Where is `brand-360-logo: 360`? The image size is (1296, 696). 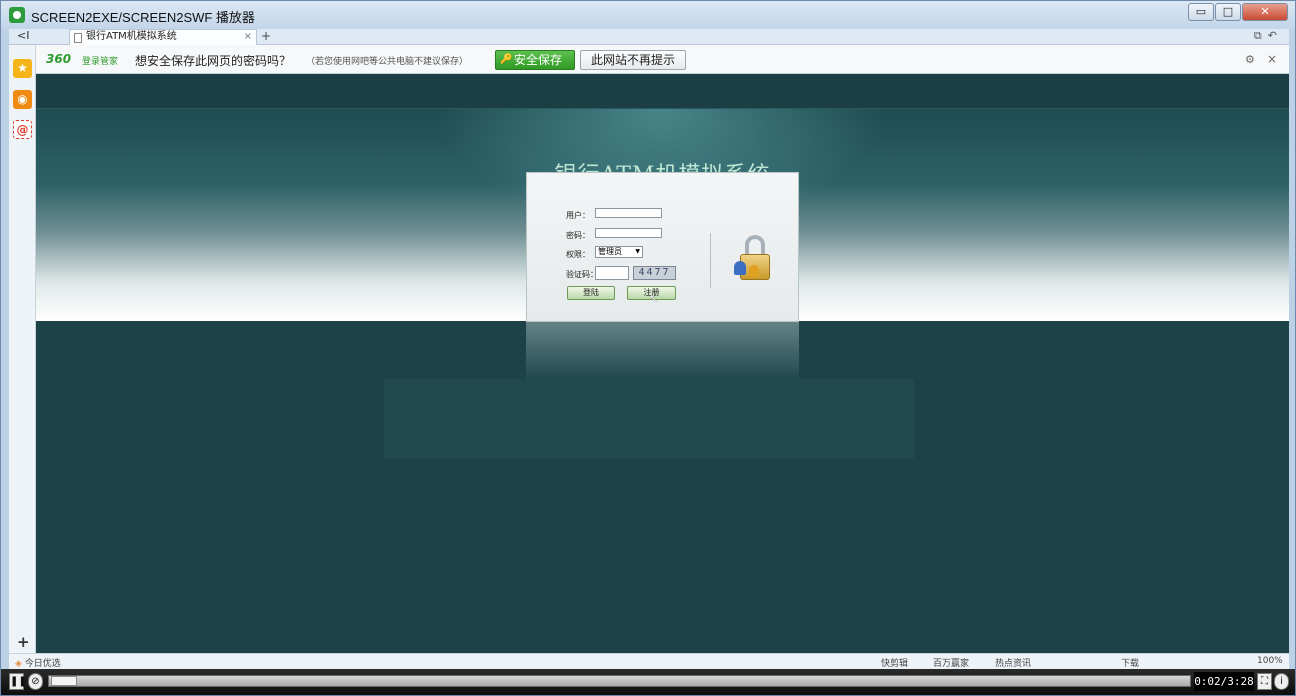
brand-360-logo: 360 is located at coordinates (59, 59).